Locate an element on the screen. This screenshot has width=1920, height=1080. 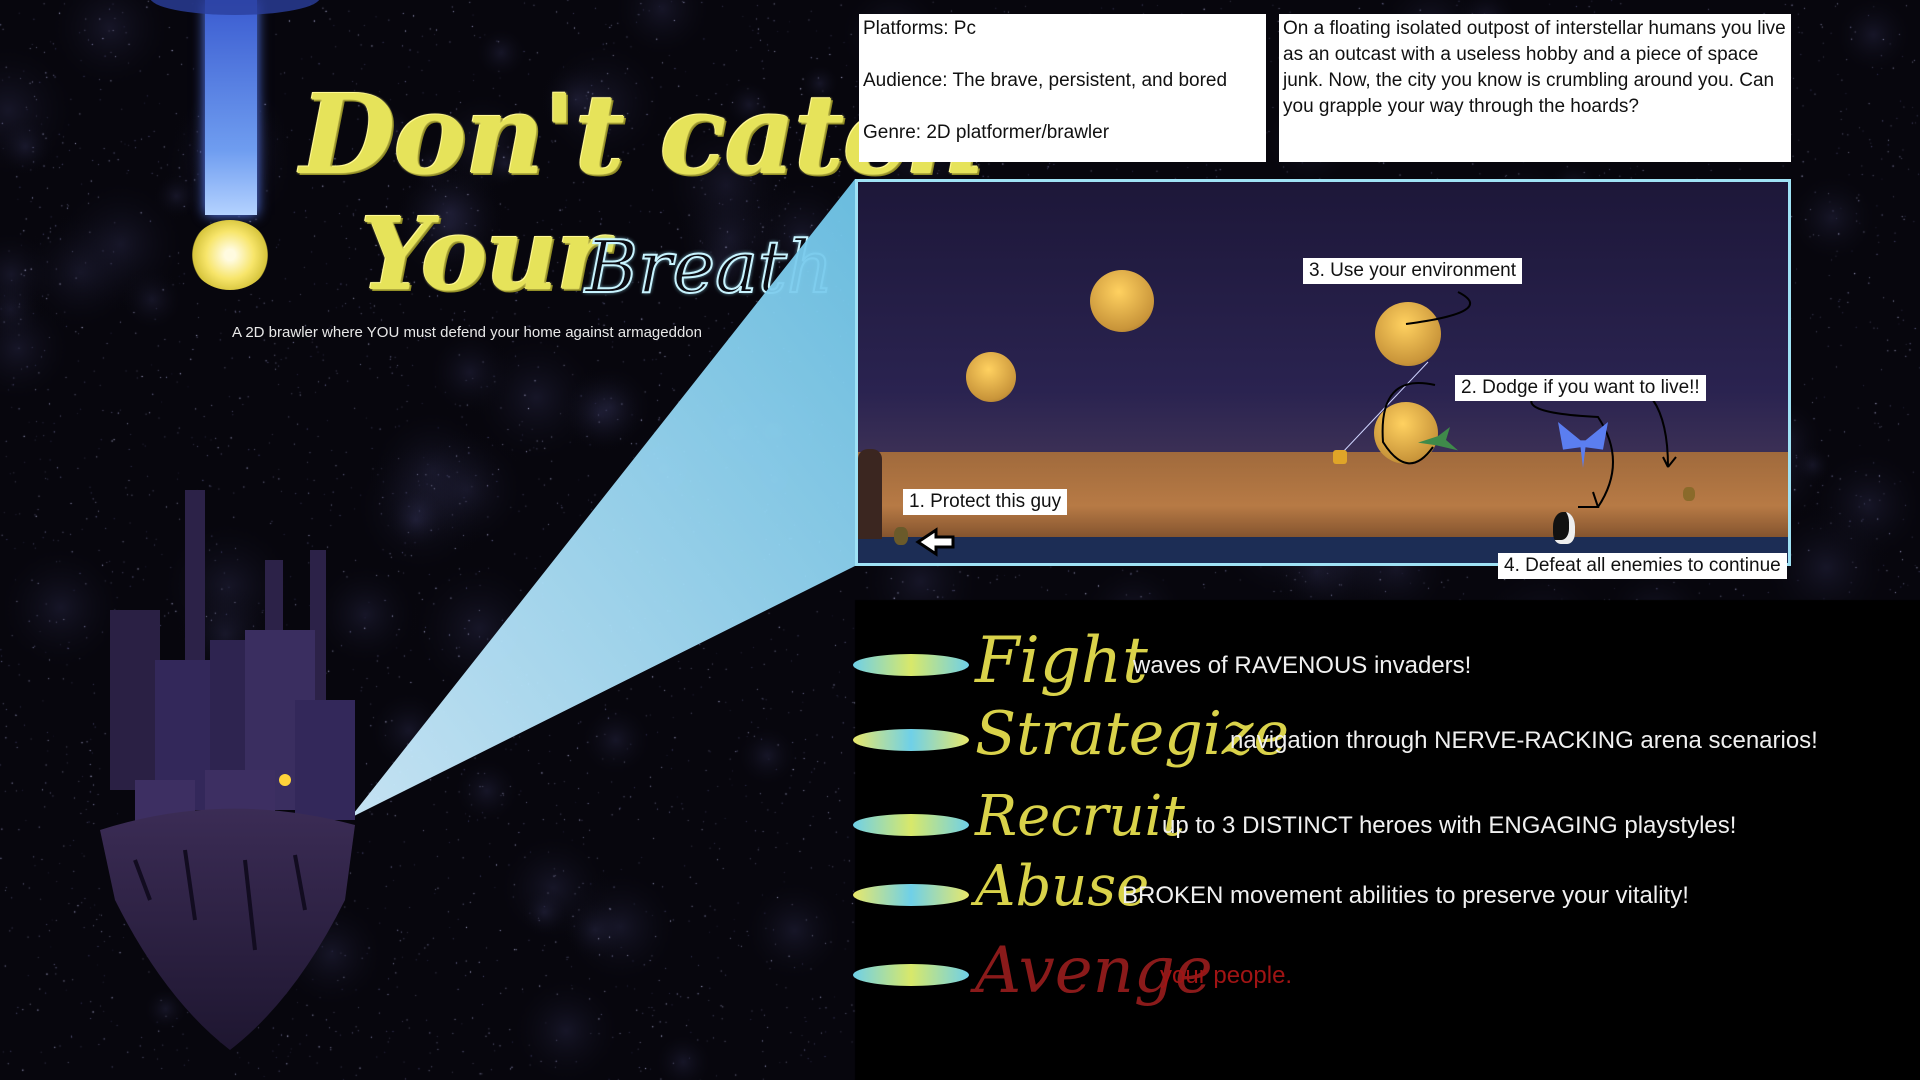
feature-description: waves of RAVENOUS invaders! is located at coordinates (1302, 665).